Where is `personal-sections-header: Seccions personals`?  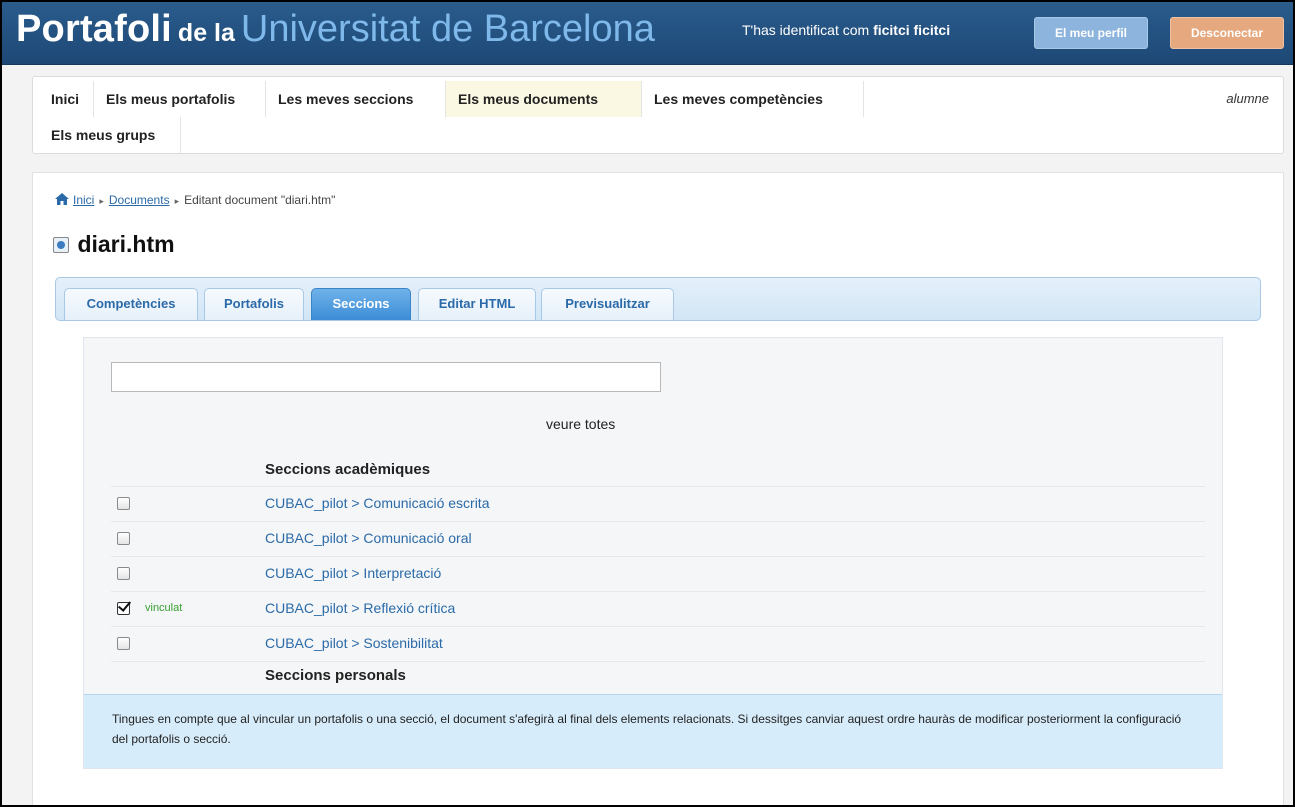
personal-sections-header: Seccions personals is located at coordinates (335, 675).